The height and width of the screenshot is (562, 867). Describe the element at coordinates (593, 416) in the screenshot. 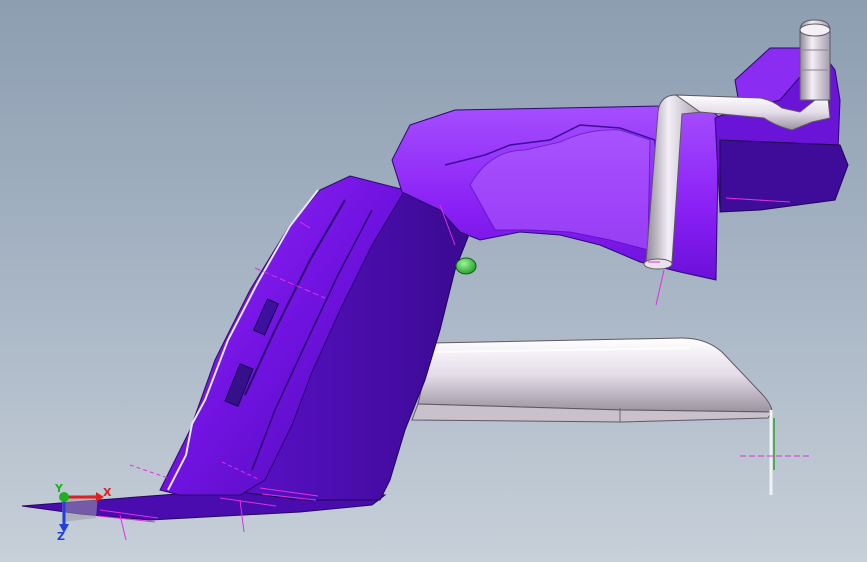

I see `lower-tube` at that location.